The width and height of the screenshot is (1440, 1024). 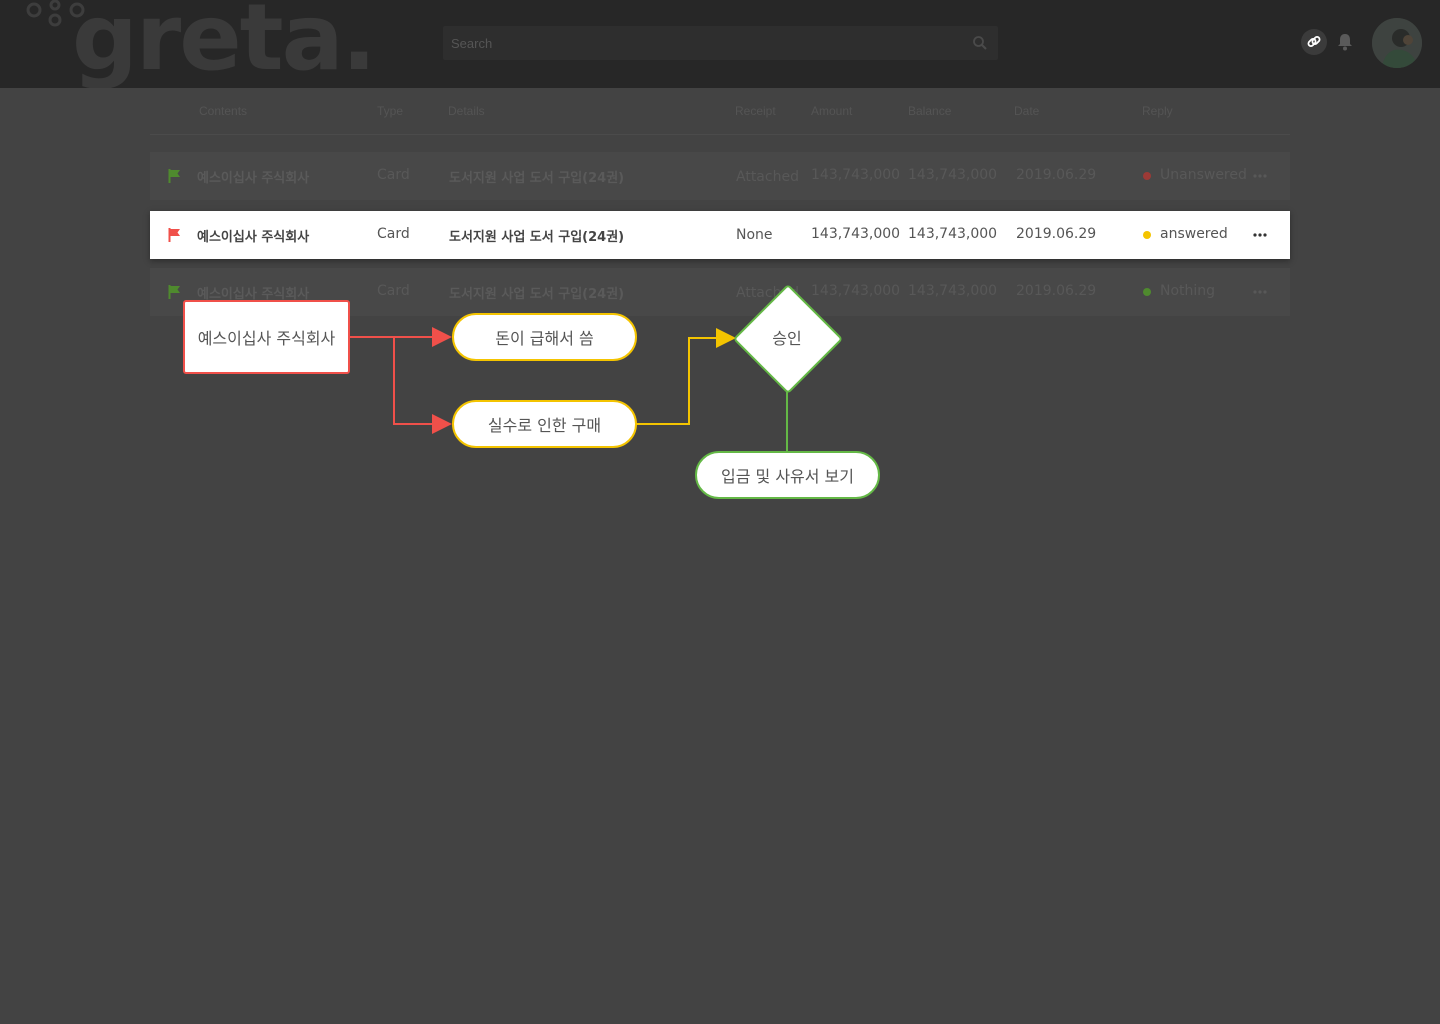 I want to click on flow-node-action: 입금 및 사유서 보기, so click(x=787, y=475).